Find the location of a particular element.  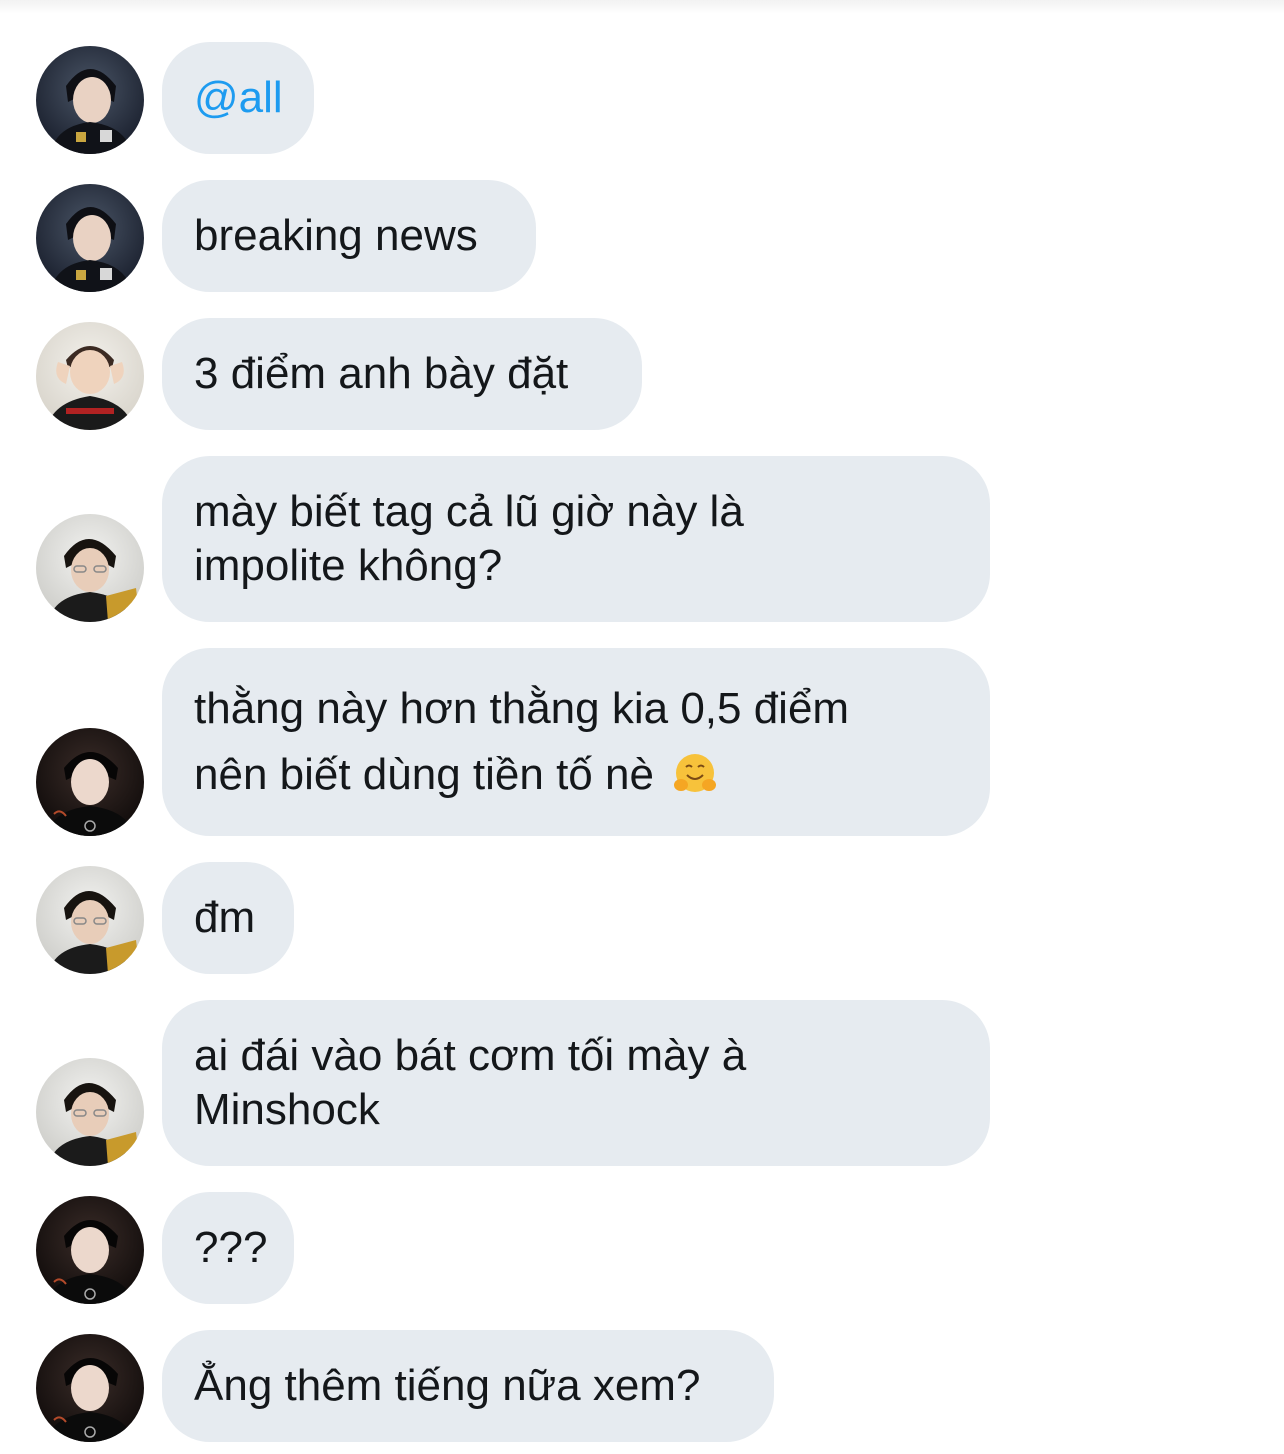

message-text-line: Minshock is located at coordinates (287, 1109).